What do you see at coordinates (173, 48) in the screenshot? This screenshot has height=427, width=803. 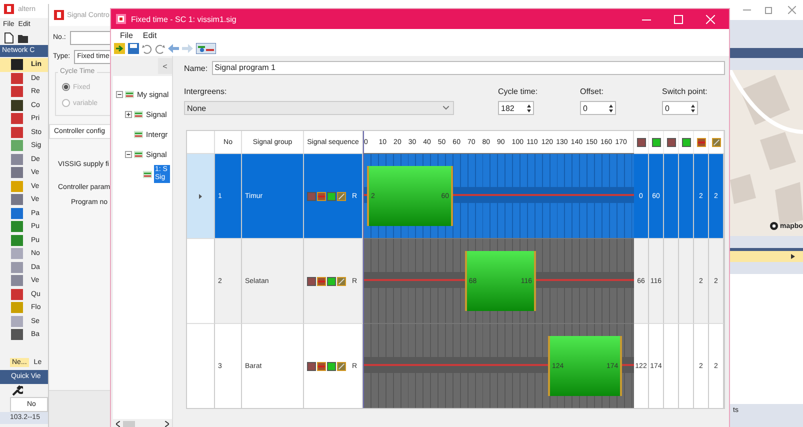 I see `back-arrow-icon` at bounding box center [173, 48].